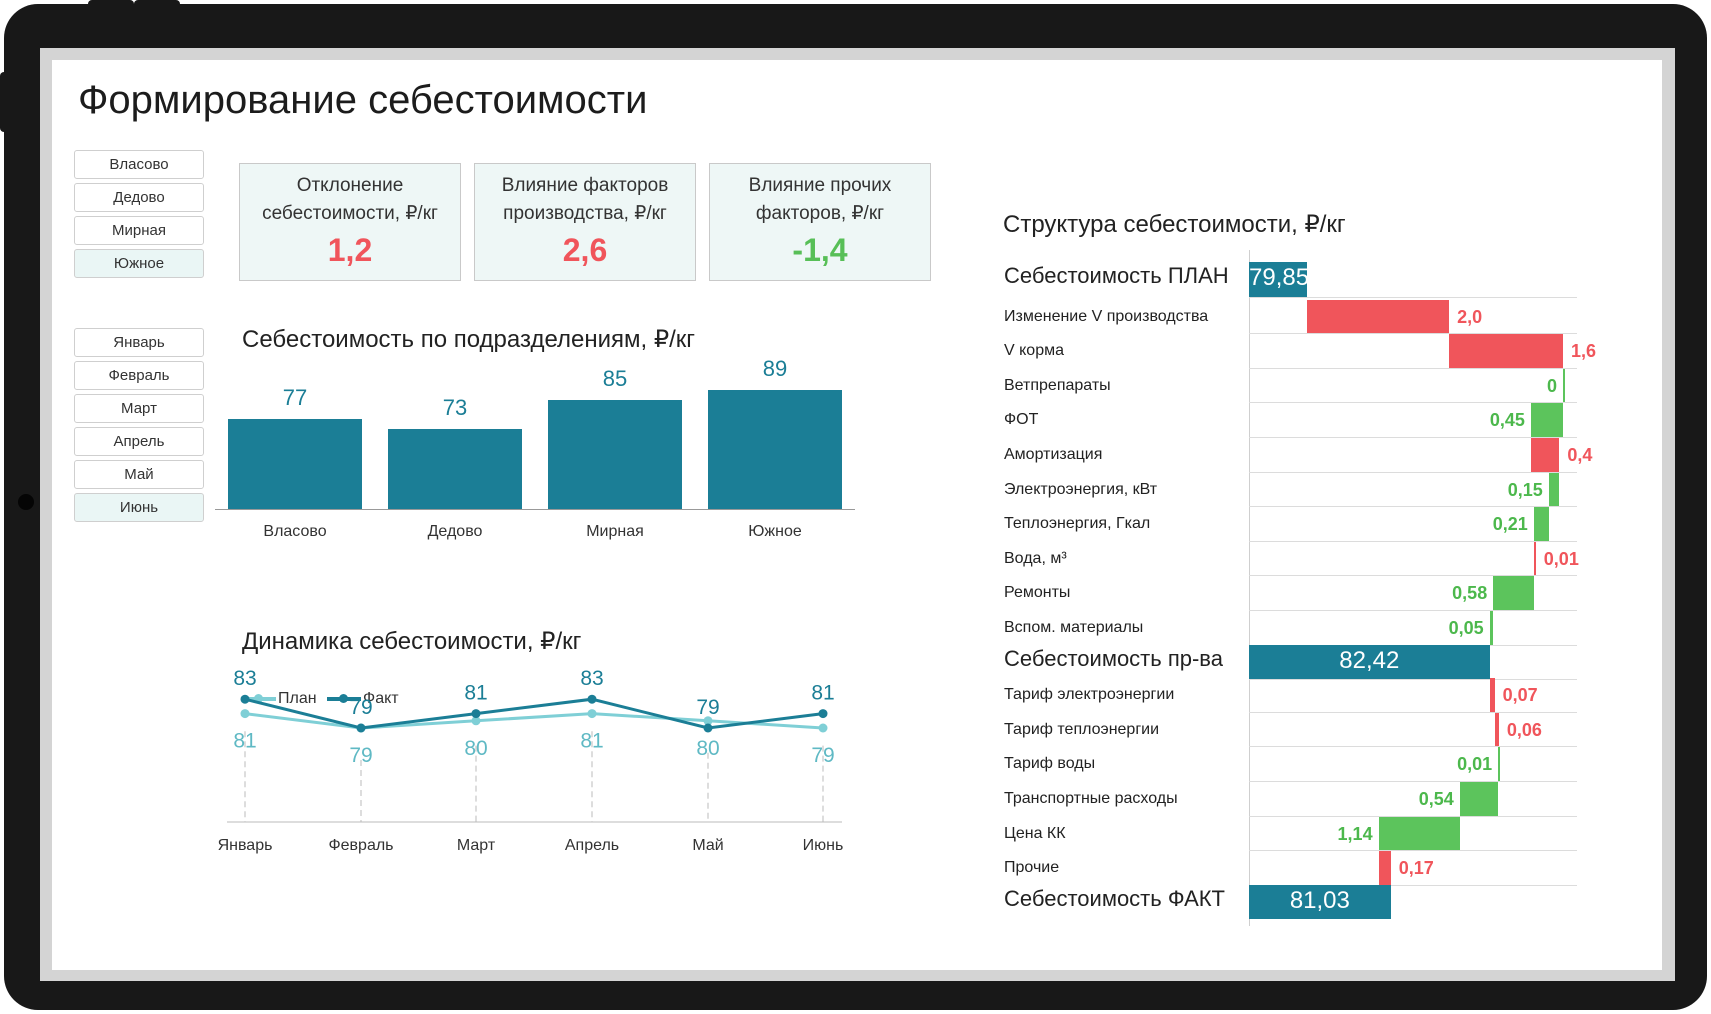 The image size is (1711, 1014). Describe the element at coordinates (1081, 489) in the screenshot. I see `waterfall-row-label: Электроэнергия, кВт` at that location.